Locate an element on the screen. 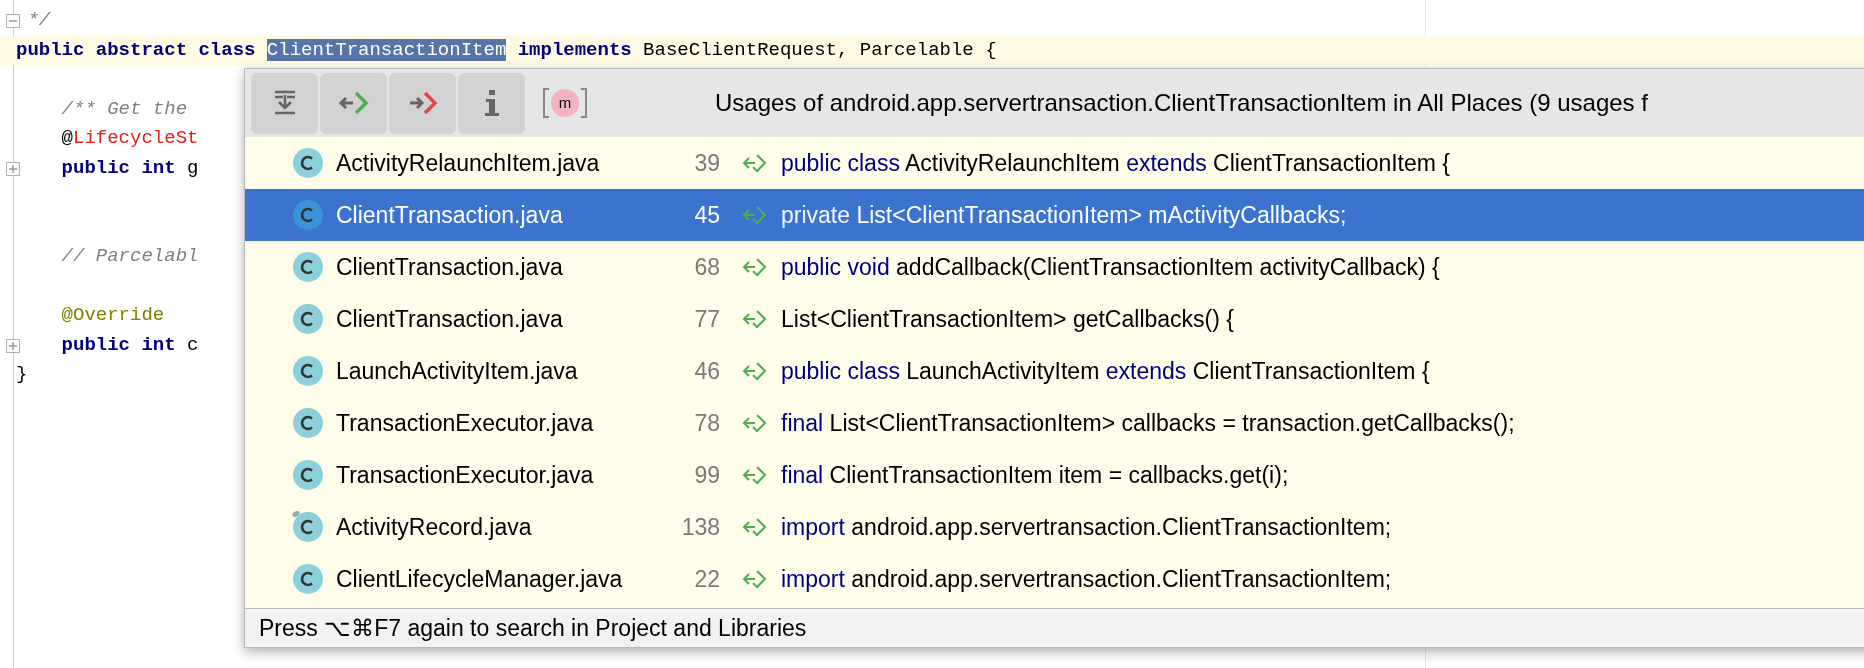 The width and height of the screenshot is (1864, 668). code-line: public abstract class ClientTransactionItem implements BaseClientRequest, Parcelable { is located at coordinates (506, 49).